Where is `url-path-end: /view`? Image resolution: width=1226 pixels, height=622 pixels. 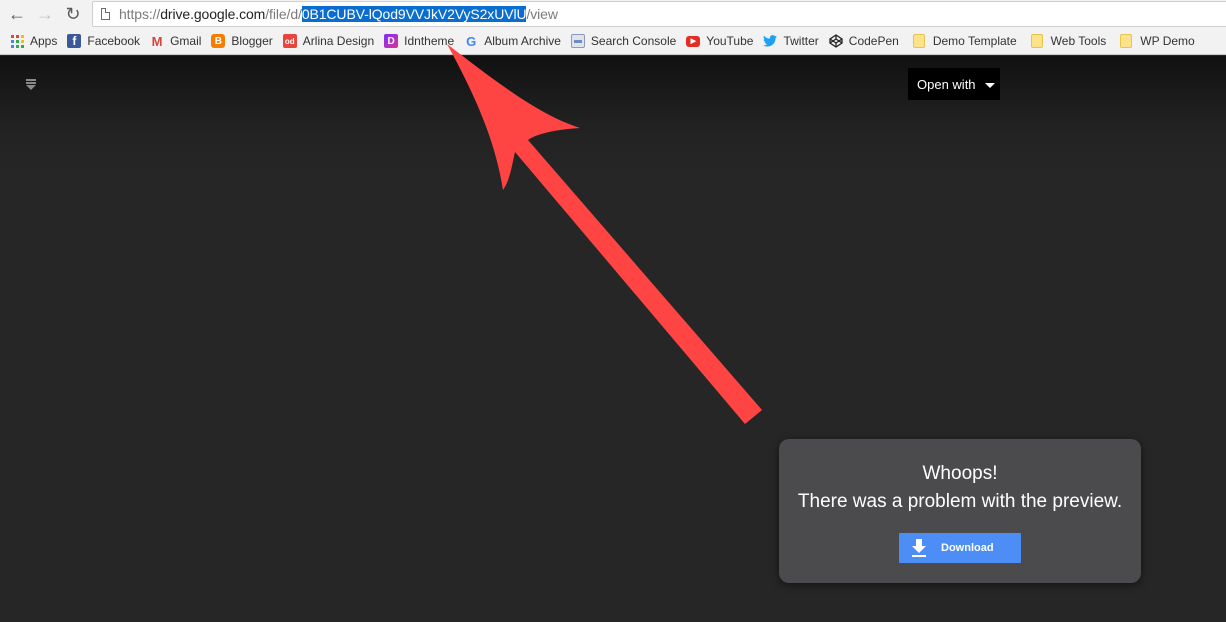 url-path-end: /view is located at coordinates (542, 14).